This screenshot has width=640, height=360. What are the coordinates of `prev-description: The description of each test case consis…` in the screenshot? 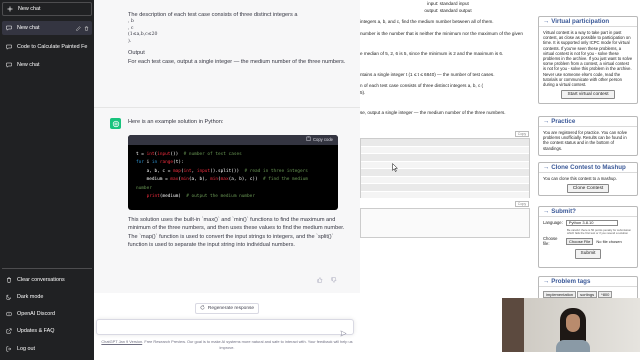 It's located at (213, 15).